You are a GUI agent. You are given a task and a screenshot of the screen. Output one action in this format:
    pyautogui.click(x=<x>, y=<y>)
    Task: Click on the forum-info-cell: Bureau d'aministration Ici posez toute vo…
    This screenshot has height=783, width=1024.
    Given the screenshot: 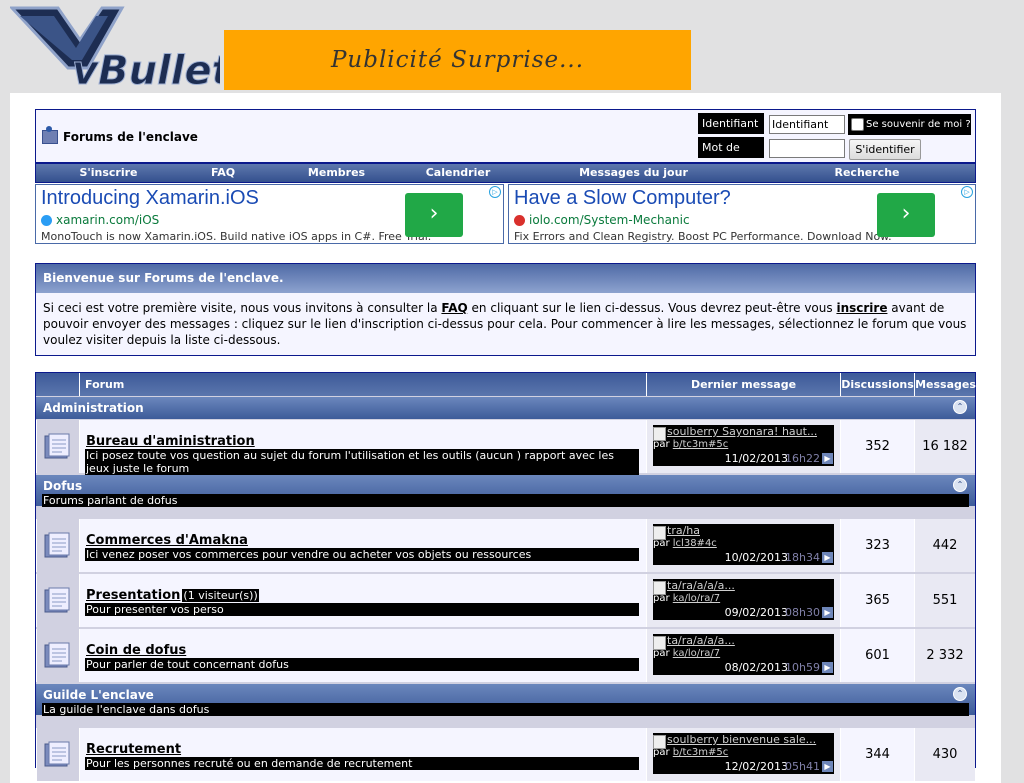 What is the action you would take?
    pyautogui.click(x=362, y=447)
    